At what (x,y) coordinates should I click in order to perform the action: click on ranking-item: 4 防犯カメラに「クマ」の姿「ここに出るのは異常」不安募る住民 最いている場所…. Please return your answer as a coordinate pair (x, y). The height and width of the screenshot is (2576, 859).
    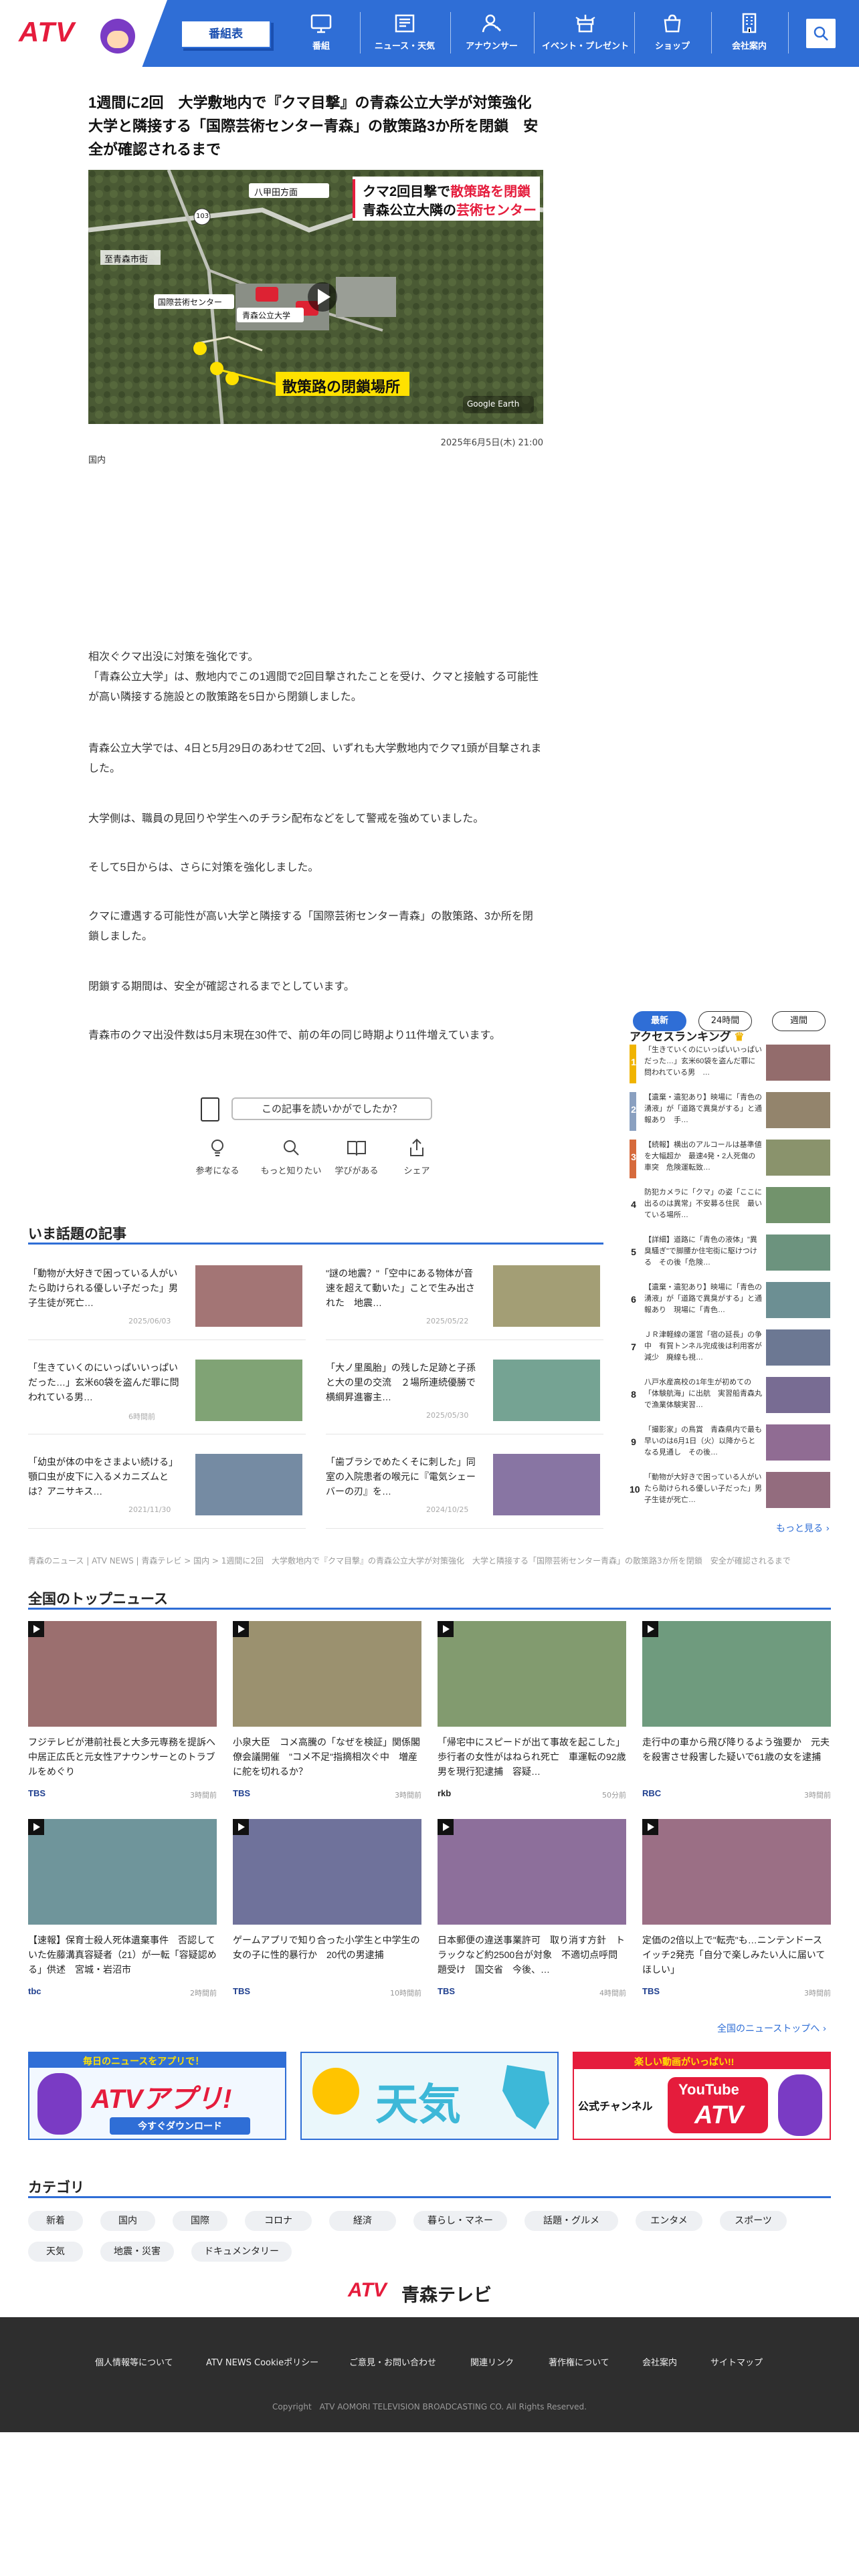
    Looking at the image, I should click on (730, 1209).